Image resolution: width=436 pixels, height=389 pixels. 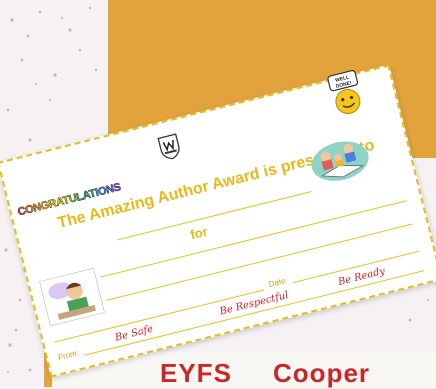 I want to click on boy-writing-illustration, so click(x=72, y=297).